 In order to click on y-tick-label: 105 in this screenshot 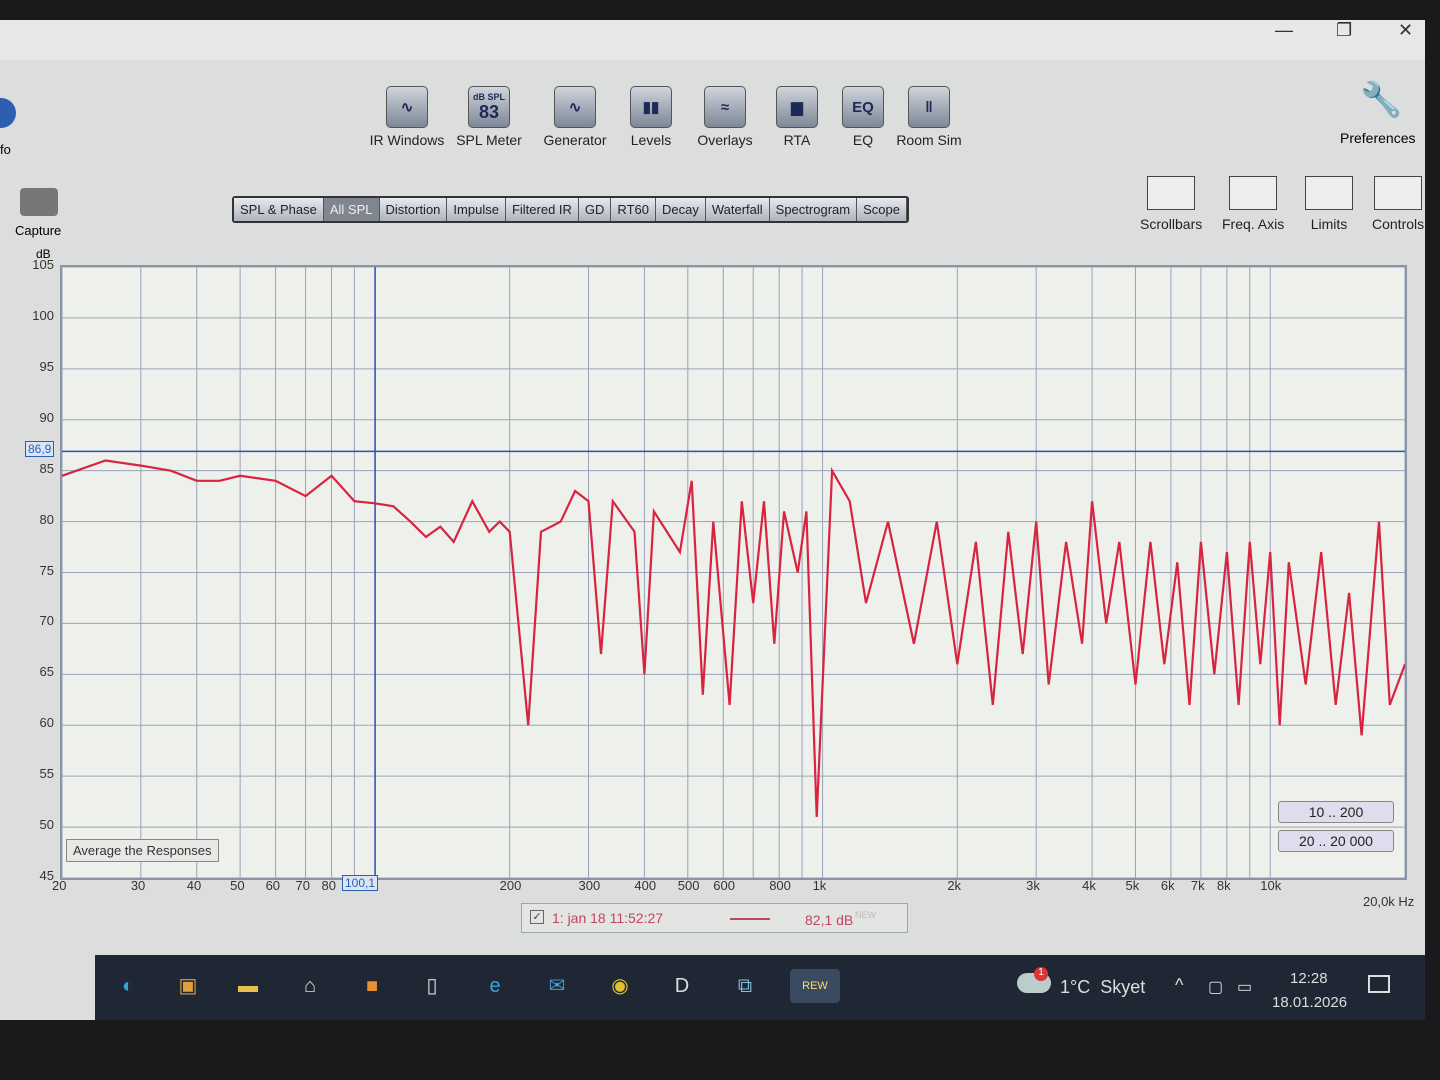, I will do `click(43, 264)`.